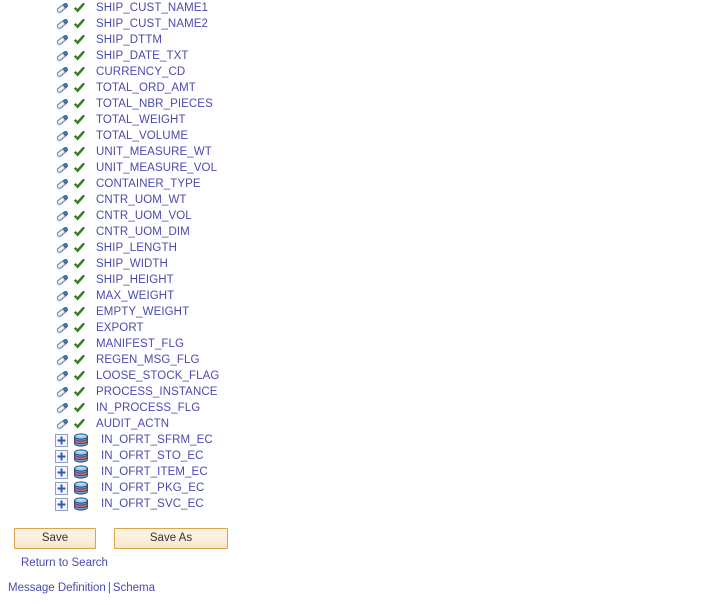 The image size is (724, 605). What do you see at coordinates (129, 40) in the screenshot?
I see `tree-node-link: SHIP_DTTM` at bounding box center [129, 40].